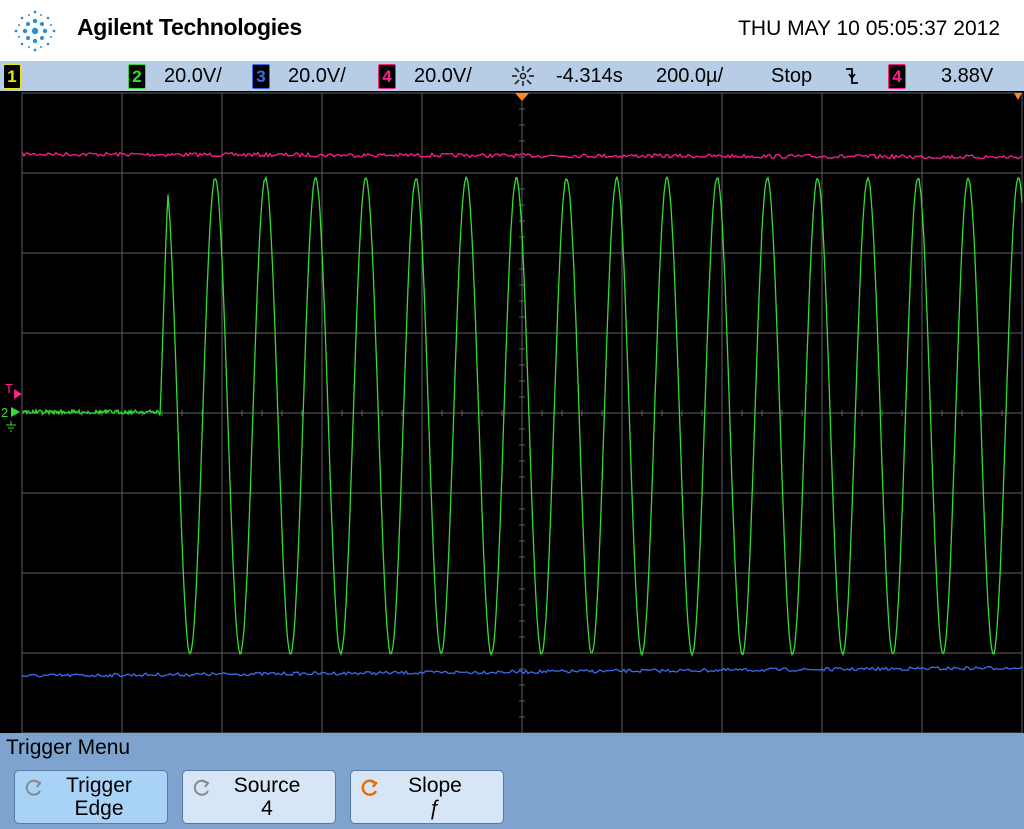 Image resolution: width=1024 pixels, height=829 pixels. I want to click on softkey-value: 4, so click(267, 808).